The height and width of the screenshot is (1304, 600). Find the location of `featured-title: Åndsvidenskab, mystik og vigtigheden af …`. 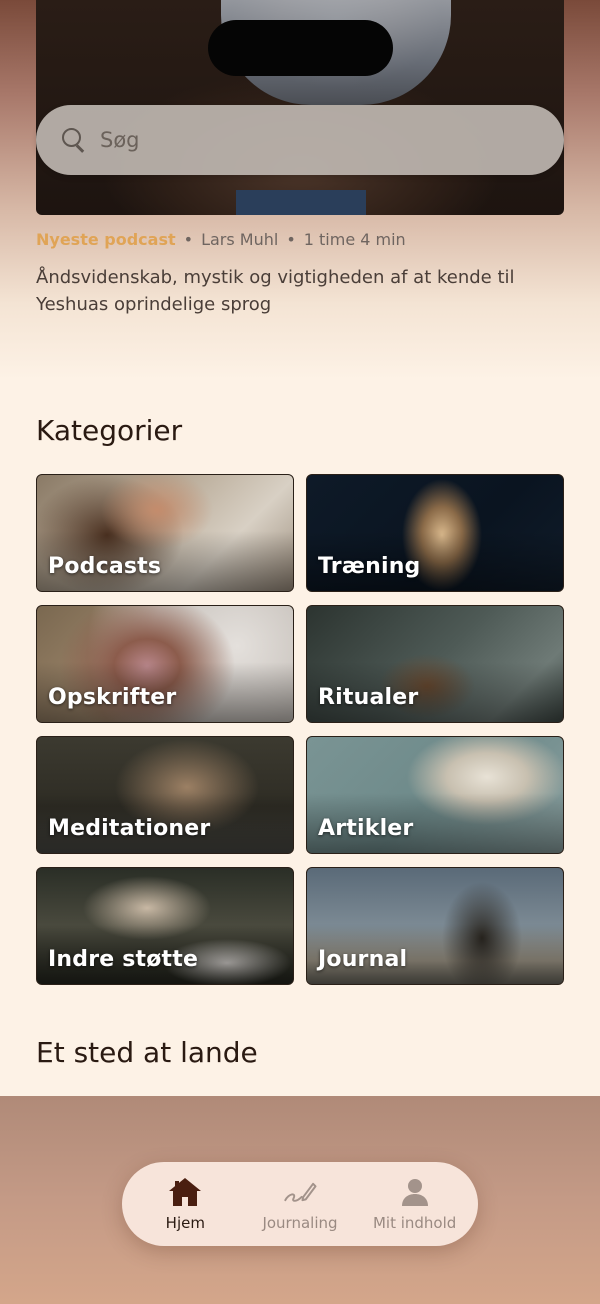

featured-title: Åndsvidenskab, mystik og vigtigheden af … is located at coordinates (296, 291).